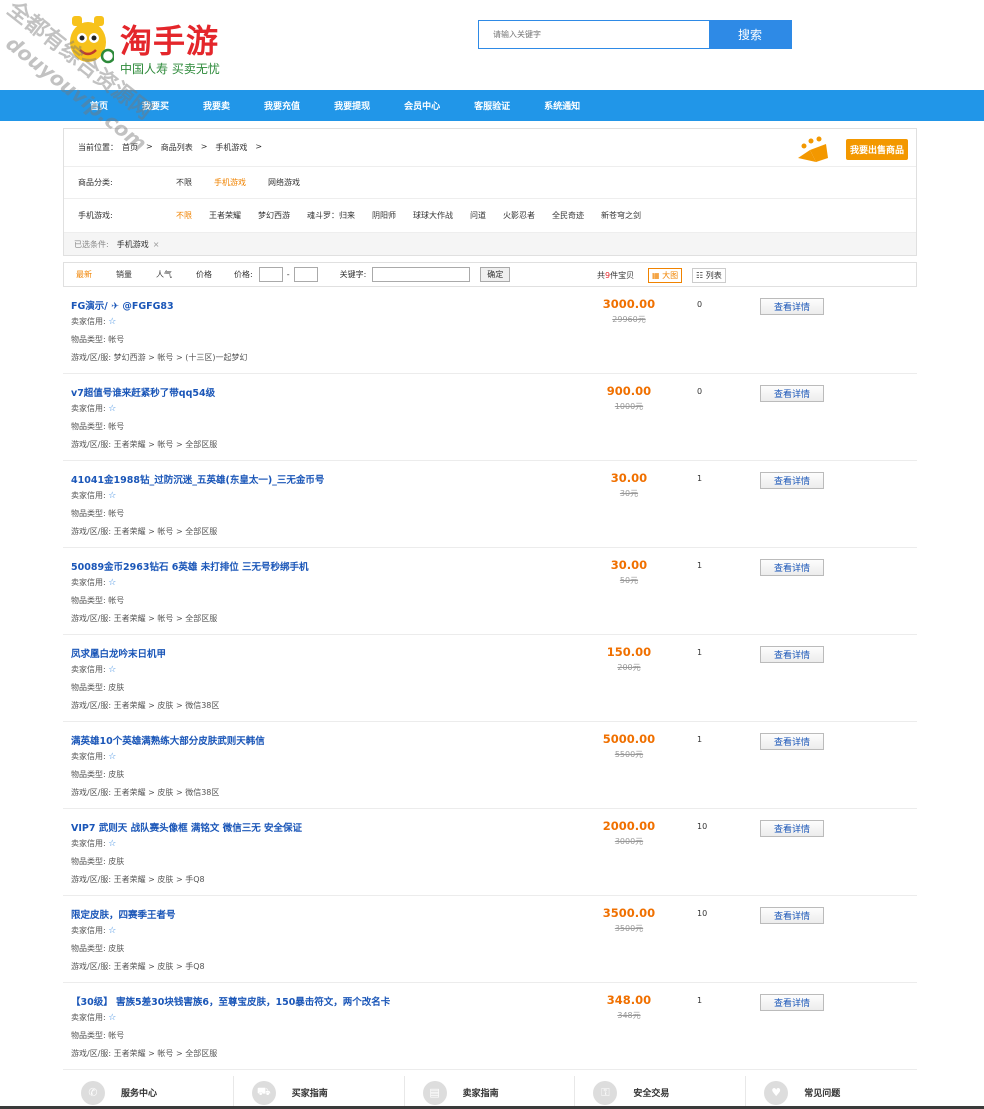 Image resolution: width=984 pixels, height=1109 pixels. What do you see at coordinates (197, 479) in the screenshot?
I see `item-title-link: 41041金1988钻_过防沉迷_五英雄(东皇太一)_三无金币号` at bounding box center [197, 479].